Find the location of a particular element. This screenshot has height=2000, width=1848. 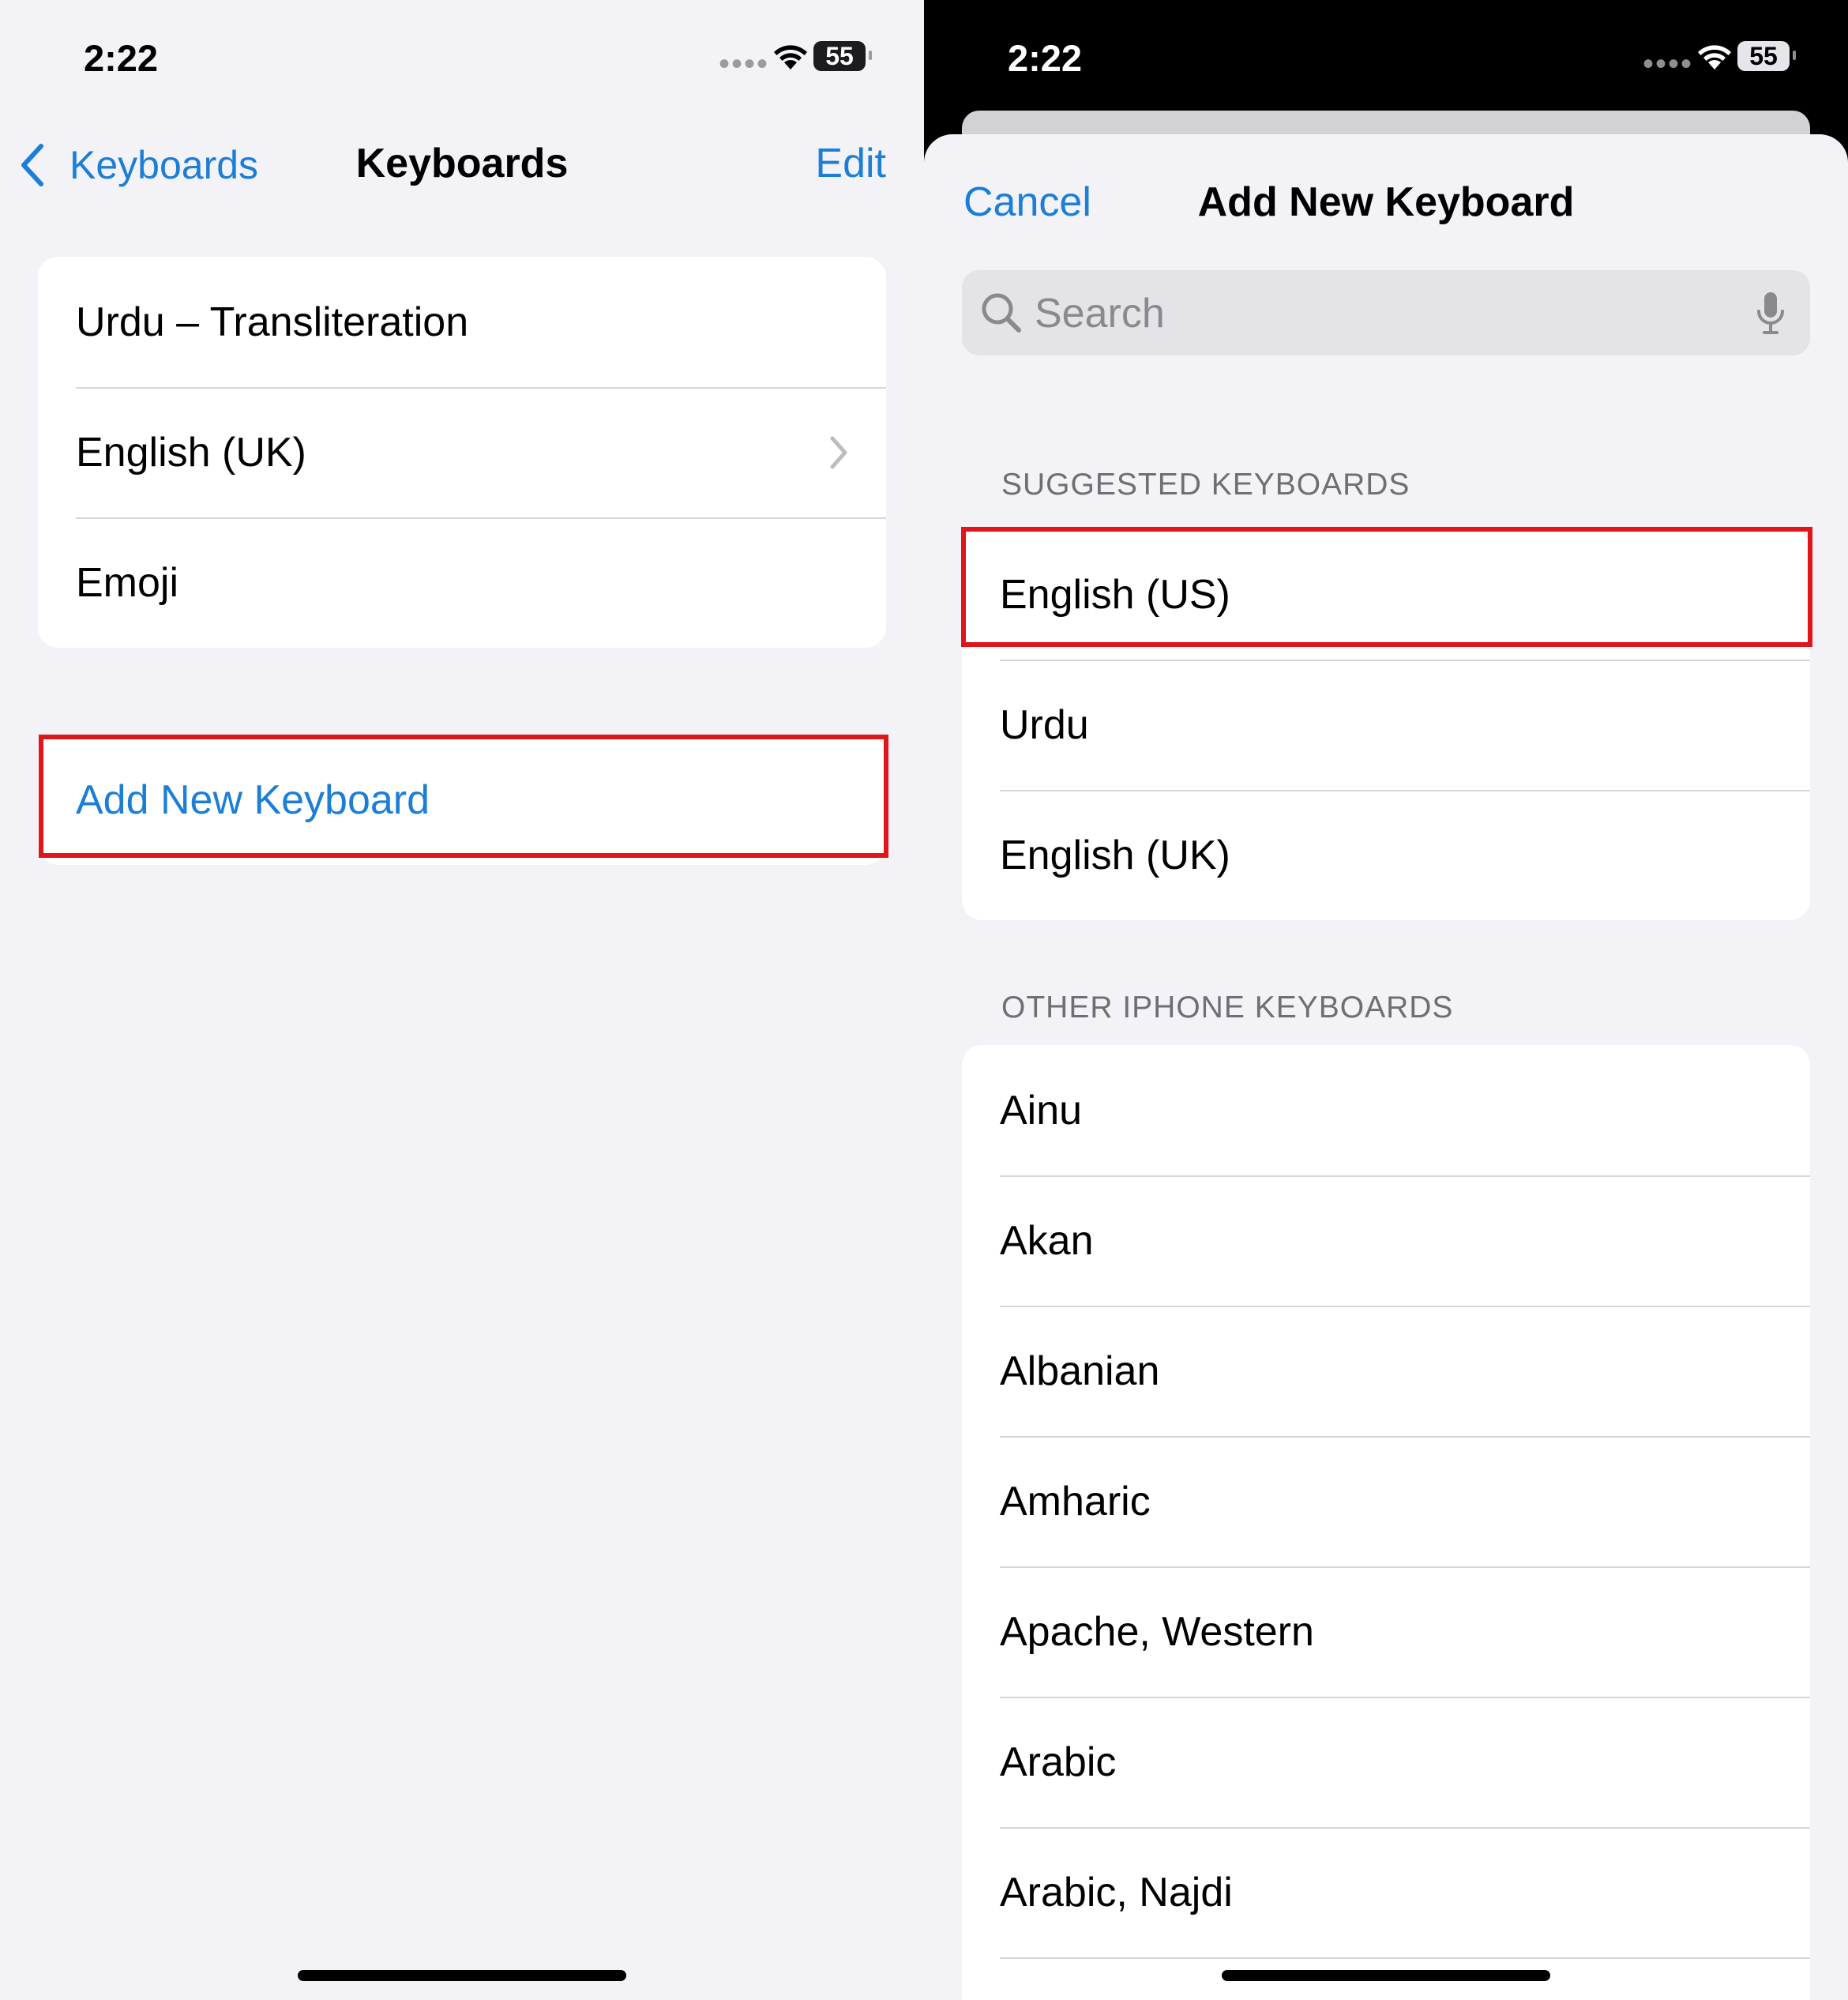

edit-button: Edit is located at coordinates (850, 163).